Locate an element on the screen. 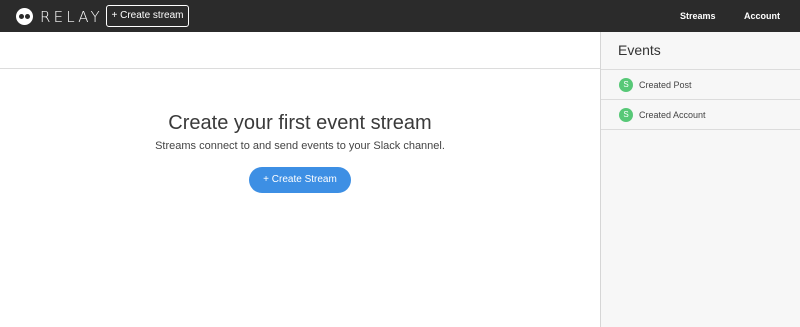  events-title: Events is located at coordinates (639, 50).